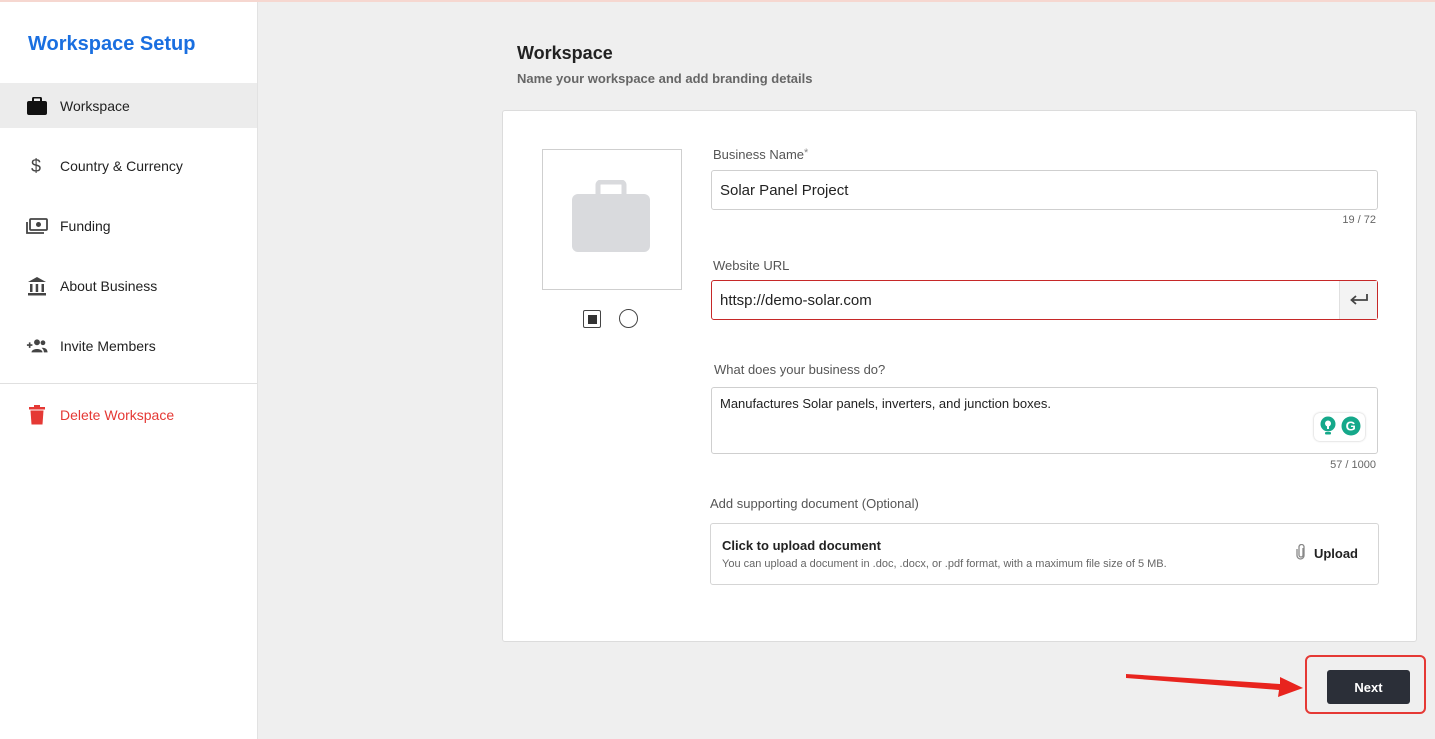 This screenshot has width=1435, height=739. I want to click on business-name-label: Business Name*, so click(760, 154).